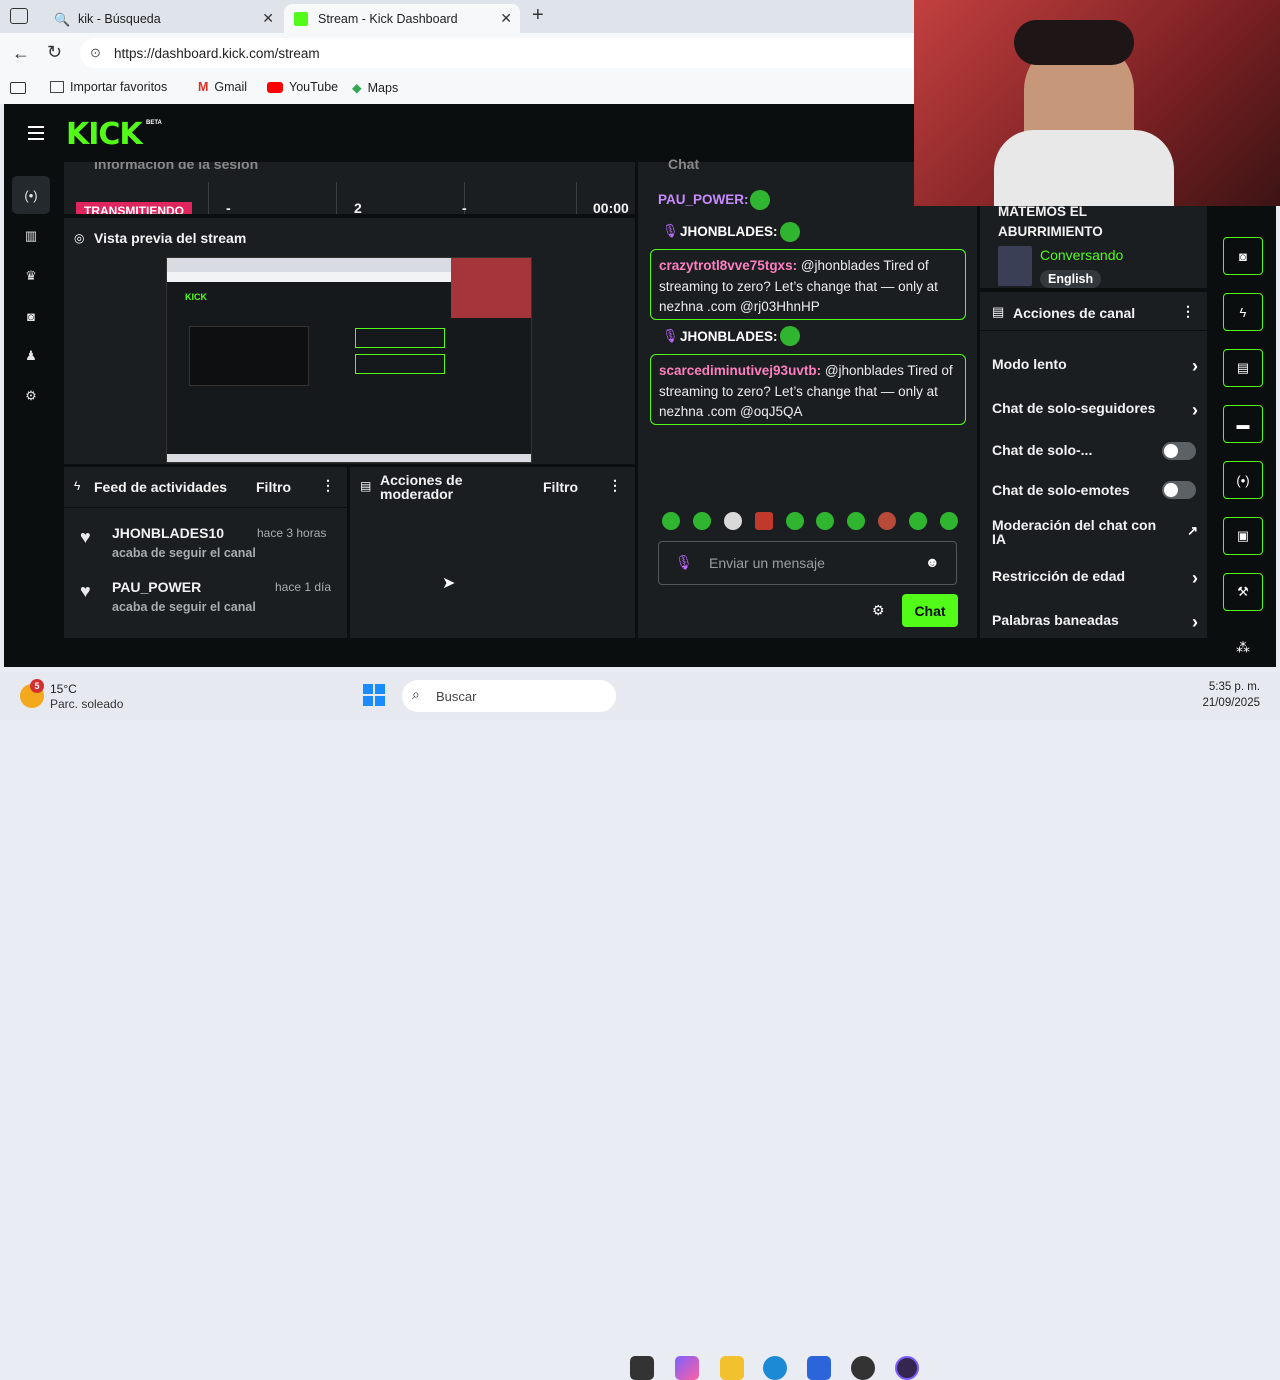  Describe the element at coordinates (1015, 266) in the screenshot. I see `category-thumbnail` at that location.